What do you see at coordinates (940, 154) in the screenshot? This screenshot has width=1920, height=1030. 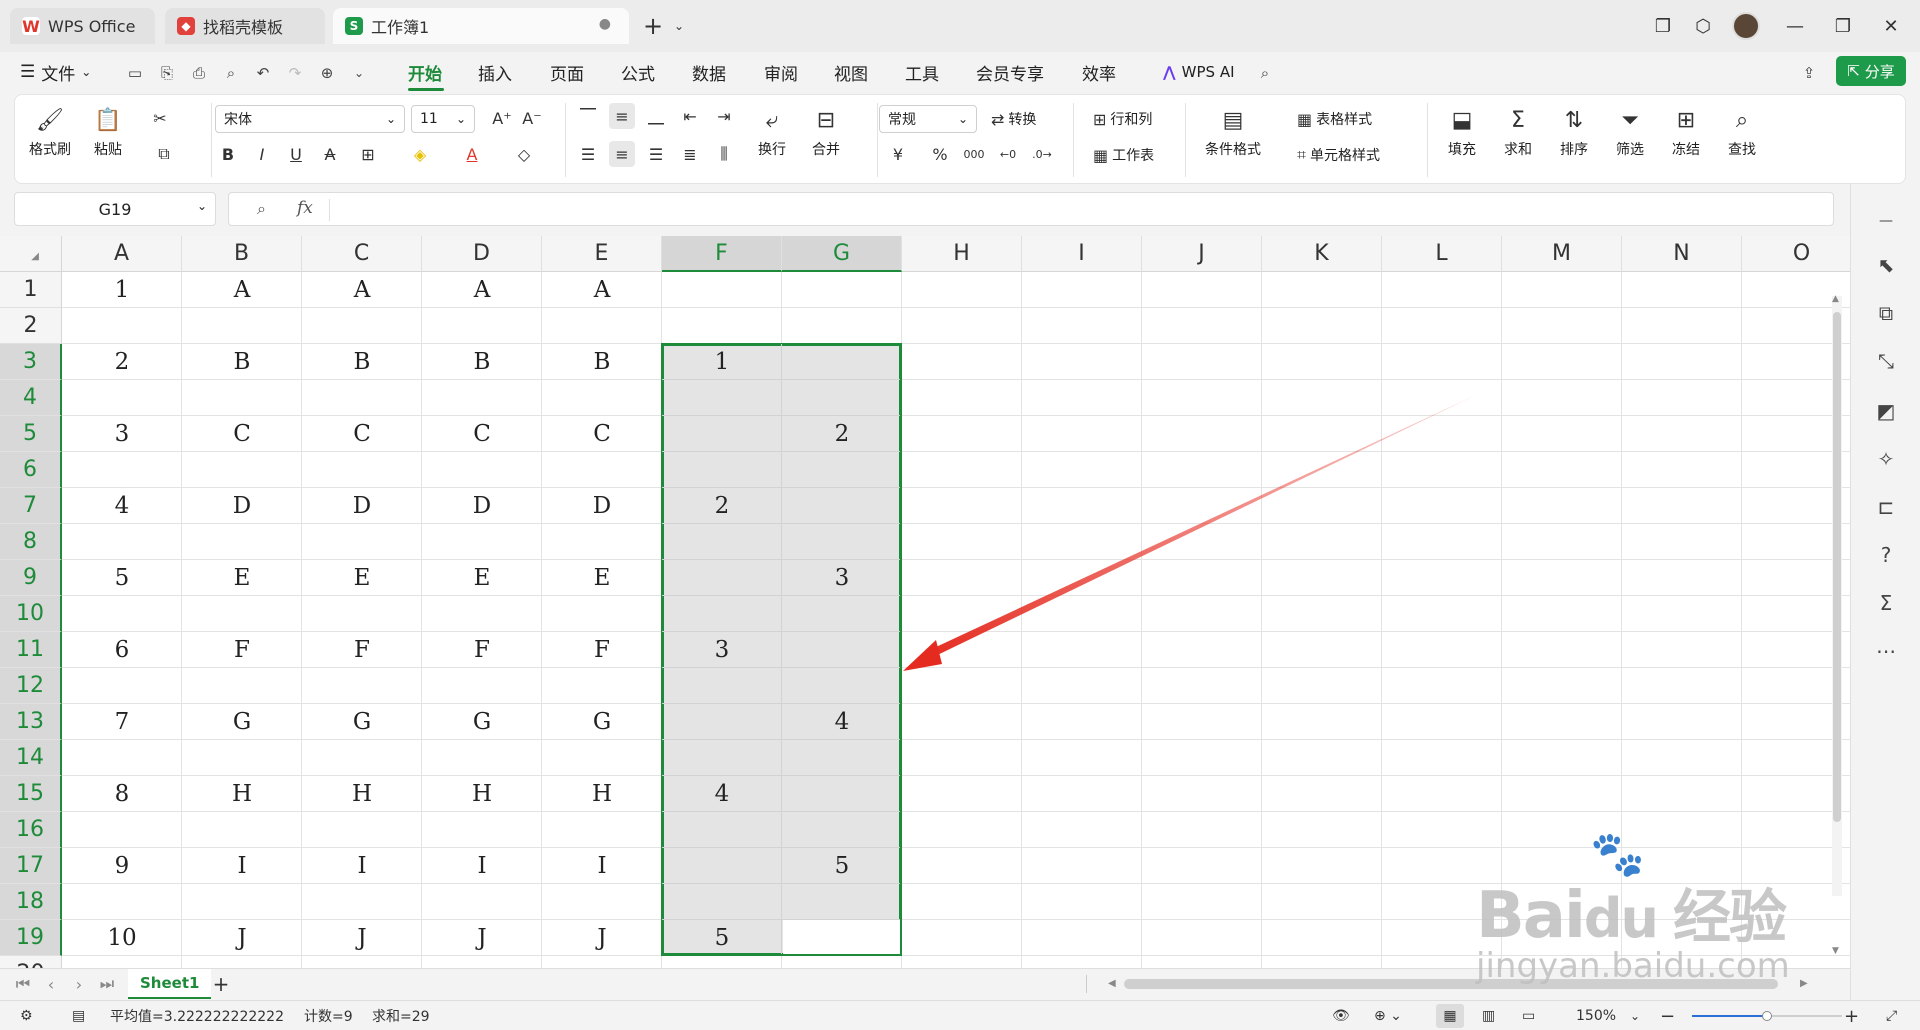 I see `percent-icon: %` at bounding box center [940, 154].